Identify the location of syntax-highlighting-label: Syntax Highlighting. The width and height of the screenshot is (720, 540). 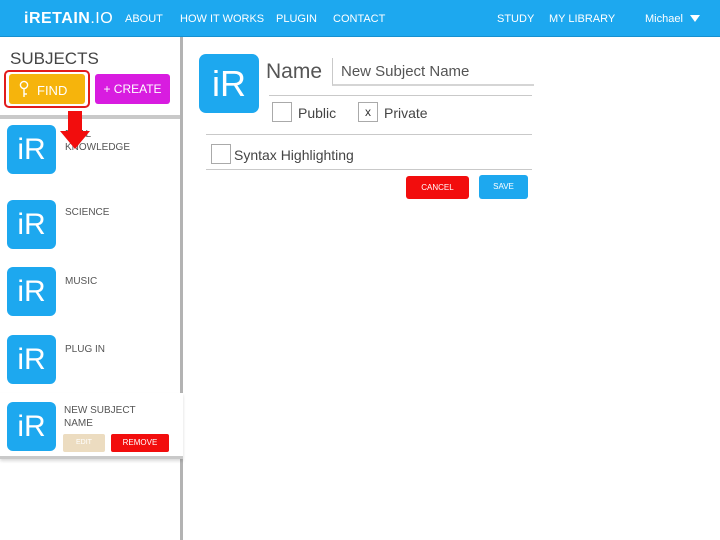
(294, 155).